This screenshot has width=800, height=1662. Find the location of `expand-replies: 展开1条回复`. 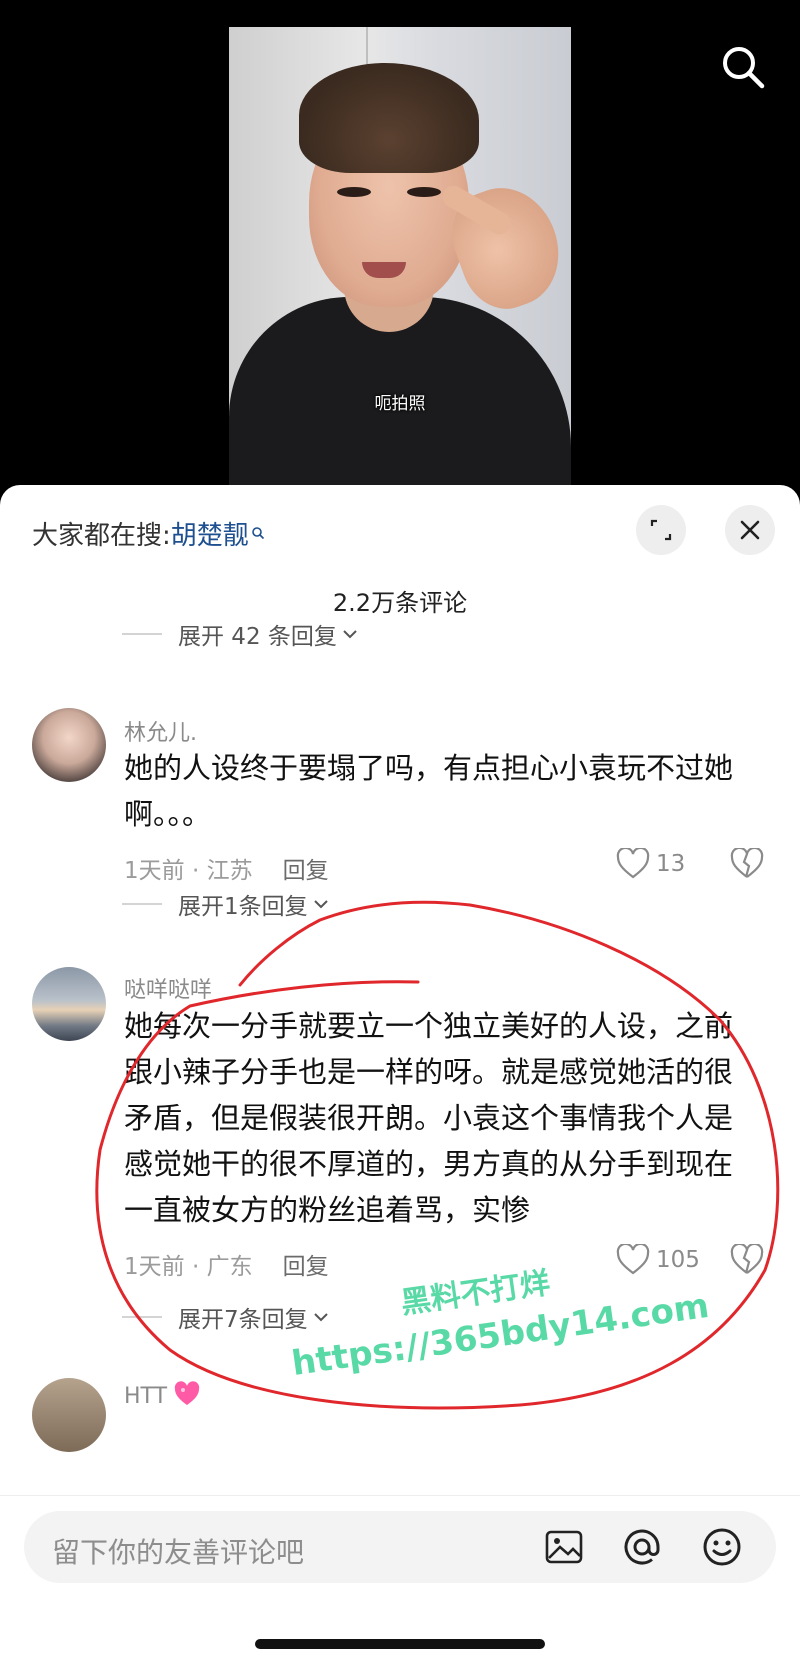

expand-replies: 展开1条回复 is located at coordinates (225, 904).